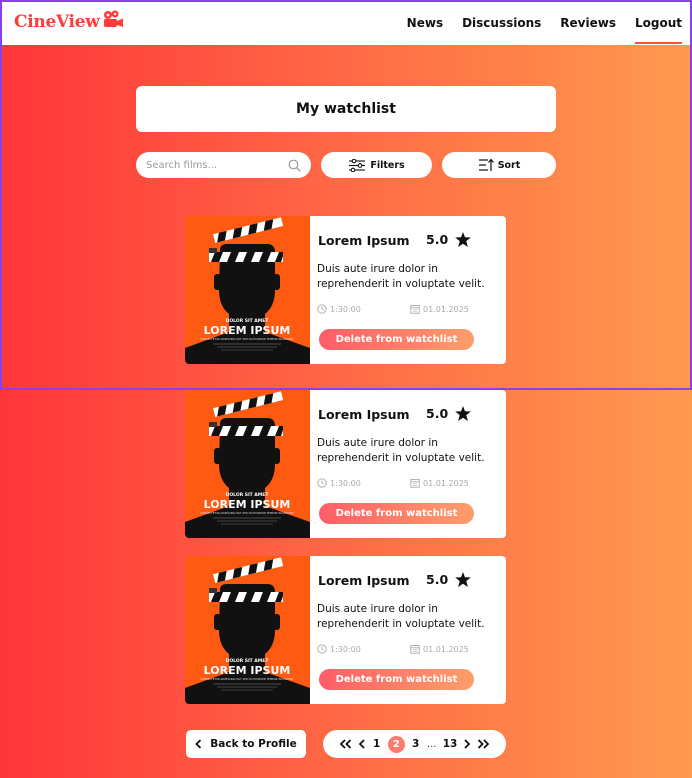 This screenshot has width=692, height=778. What do you see at coordinates (377, 744) in the screenshot?
I see `page-button: 1` at bounding box center [377, 744].